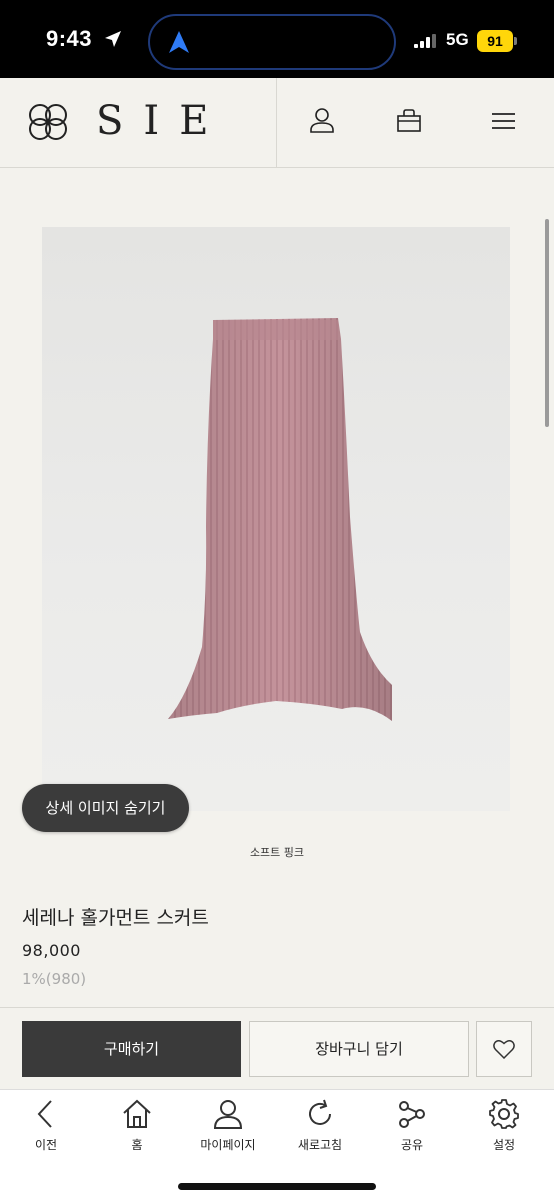 The width and height of the screenshot is (554, 1200). Describe the element at coordinates (425, 41) in the screenshot. I see `signal-icon` at that location.